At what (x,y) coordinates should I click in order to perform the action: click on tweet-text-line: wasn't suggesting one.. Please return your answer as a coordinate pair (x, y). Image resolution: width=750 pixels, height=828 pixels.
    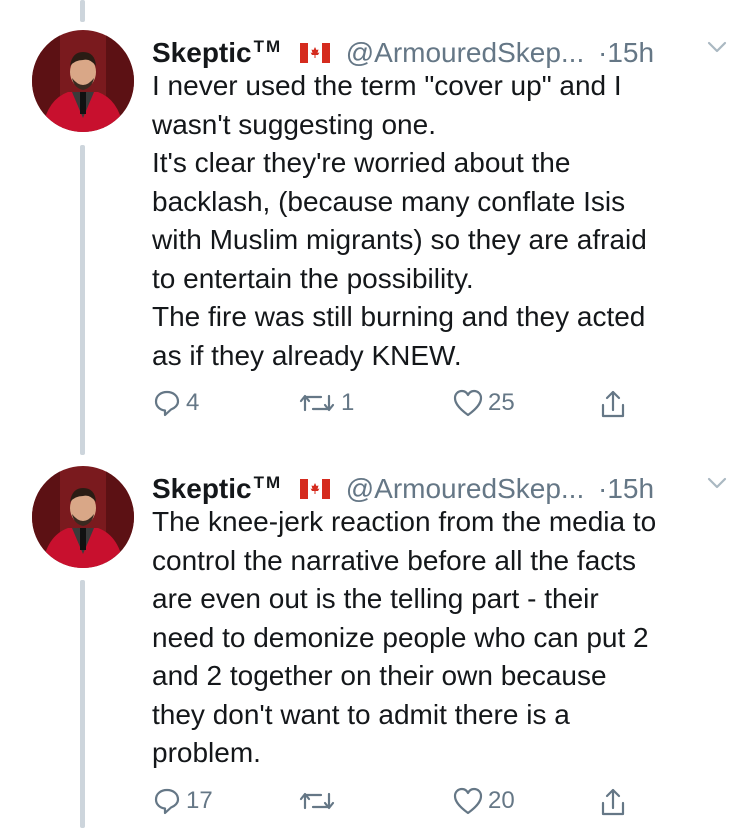
    Looking at the image, I should click on (294, 124).